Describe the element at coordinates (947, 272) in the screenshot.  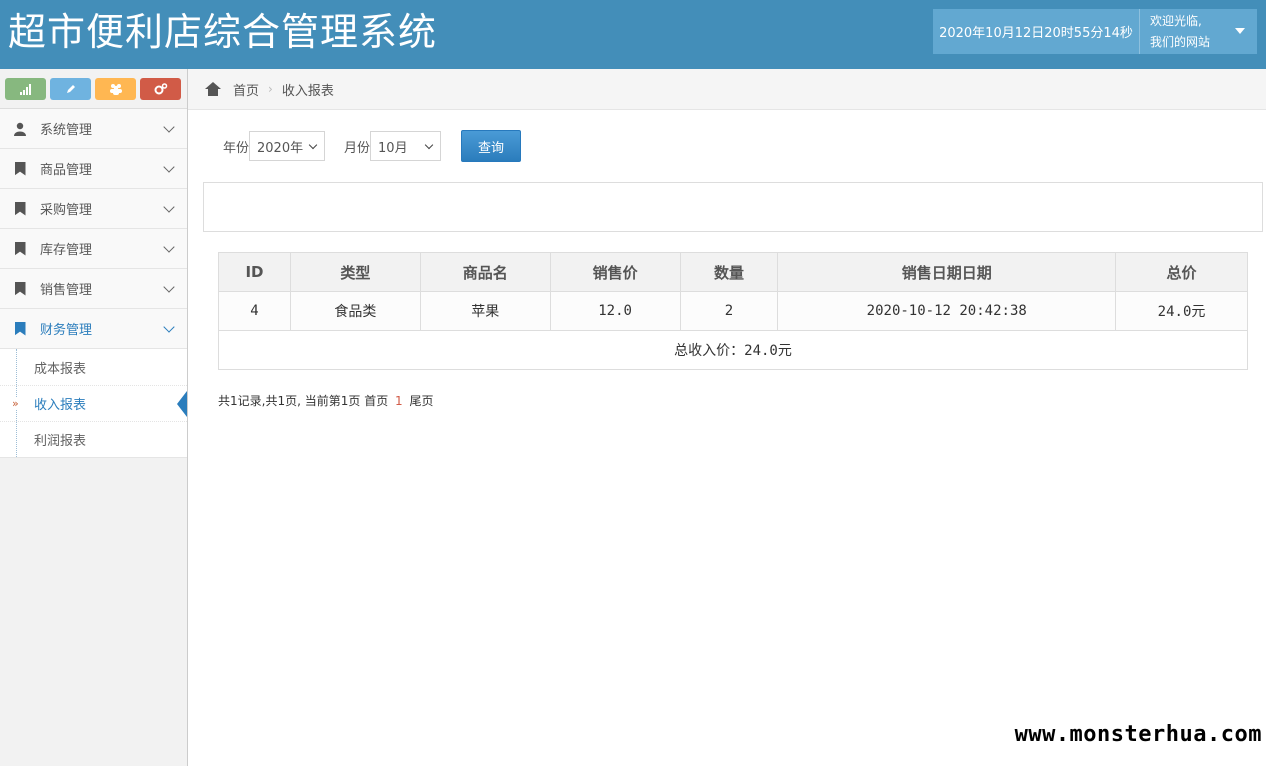
I see `column-header-date: 销售日期日期` at that location.